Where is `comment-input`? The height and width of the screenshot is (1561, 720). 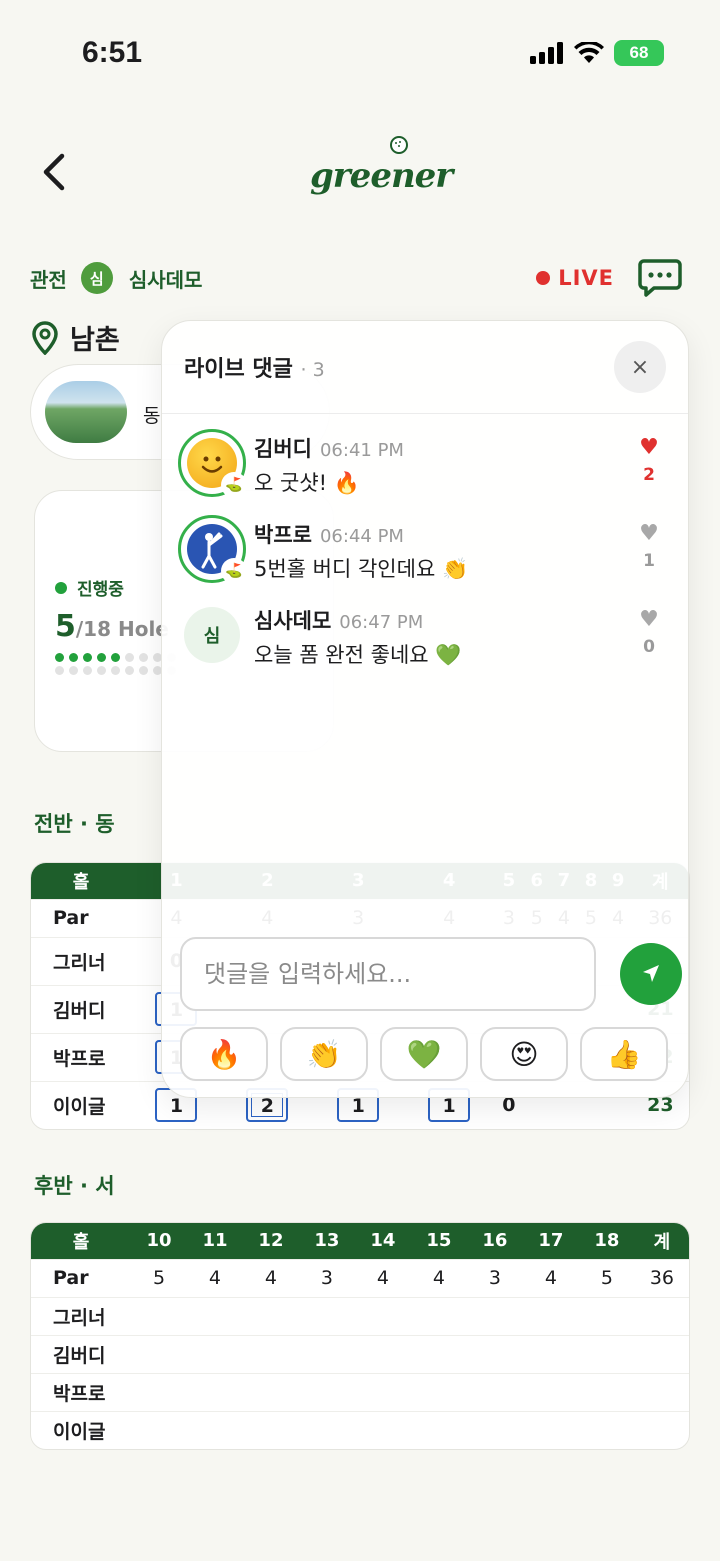 comment-input is located at coordinates (388, 974).